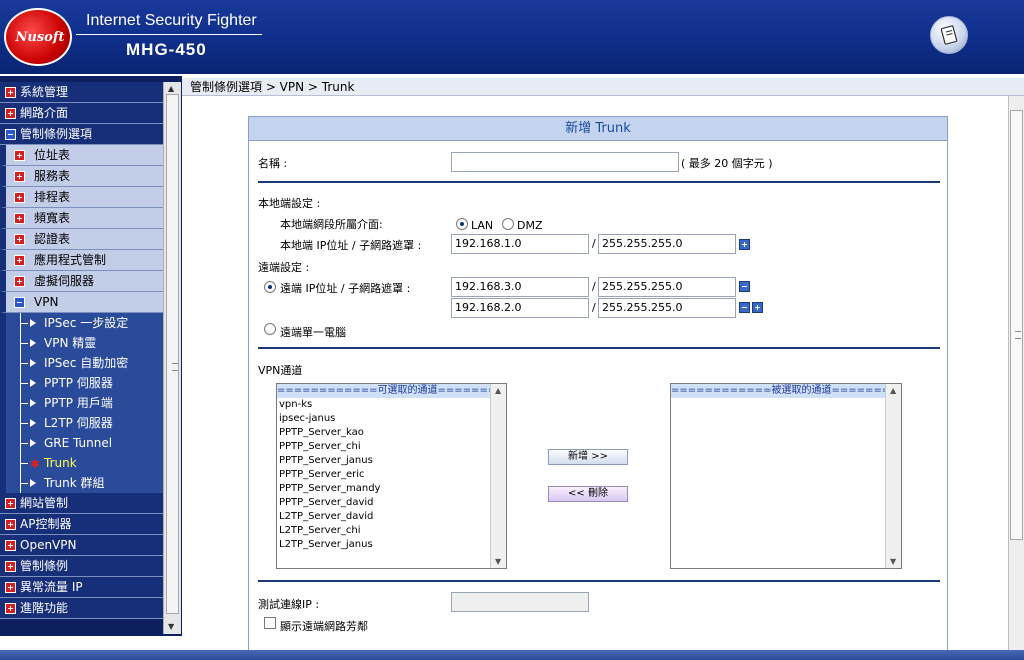 This screenshot has height=660, width=1024. What do you see at coordinates (81, 239) in the screenshot?
I see `sidebar-item: 認證表` at bounding box center [81, 239].